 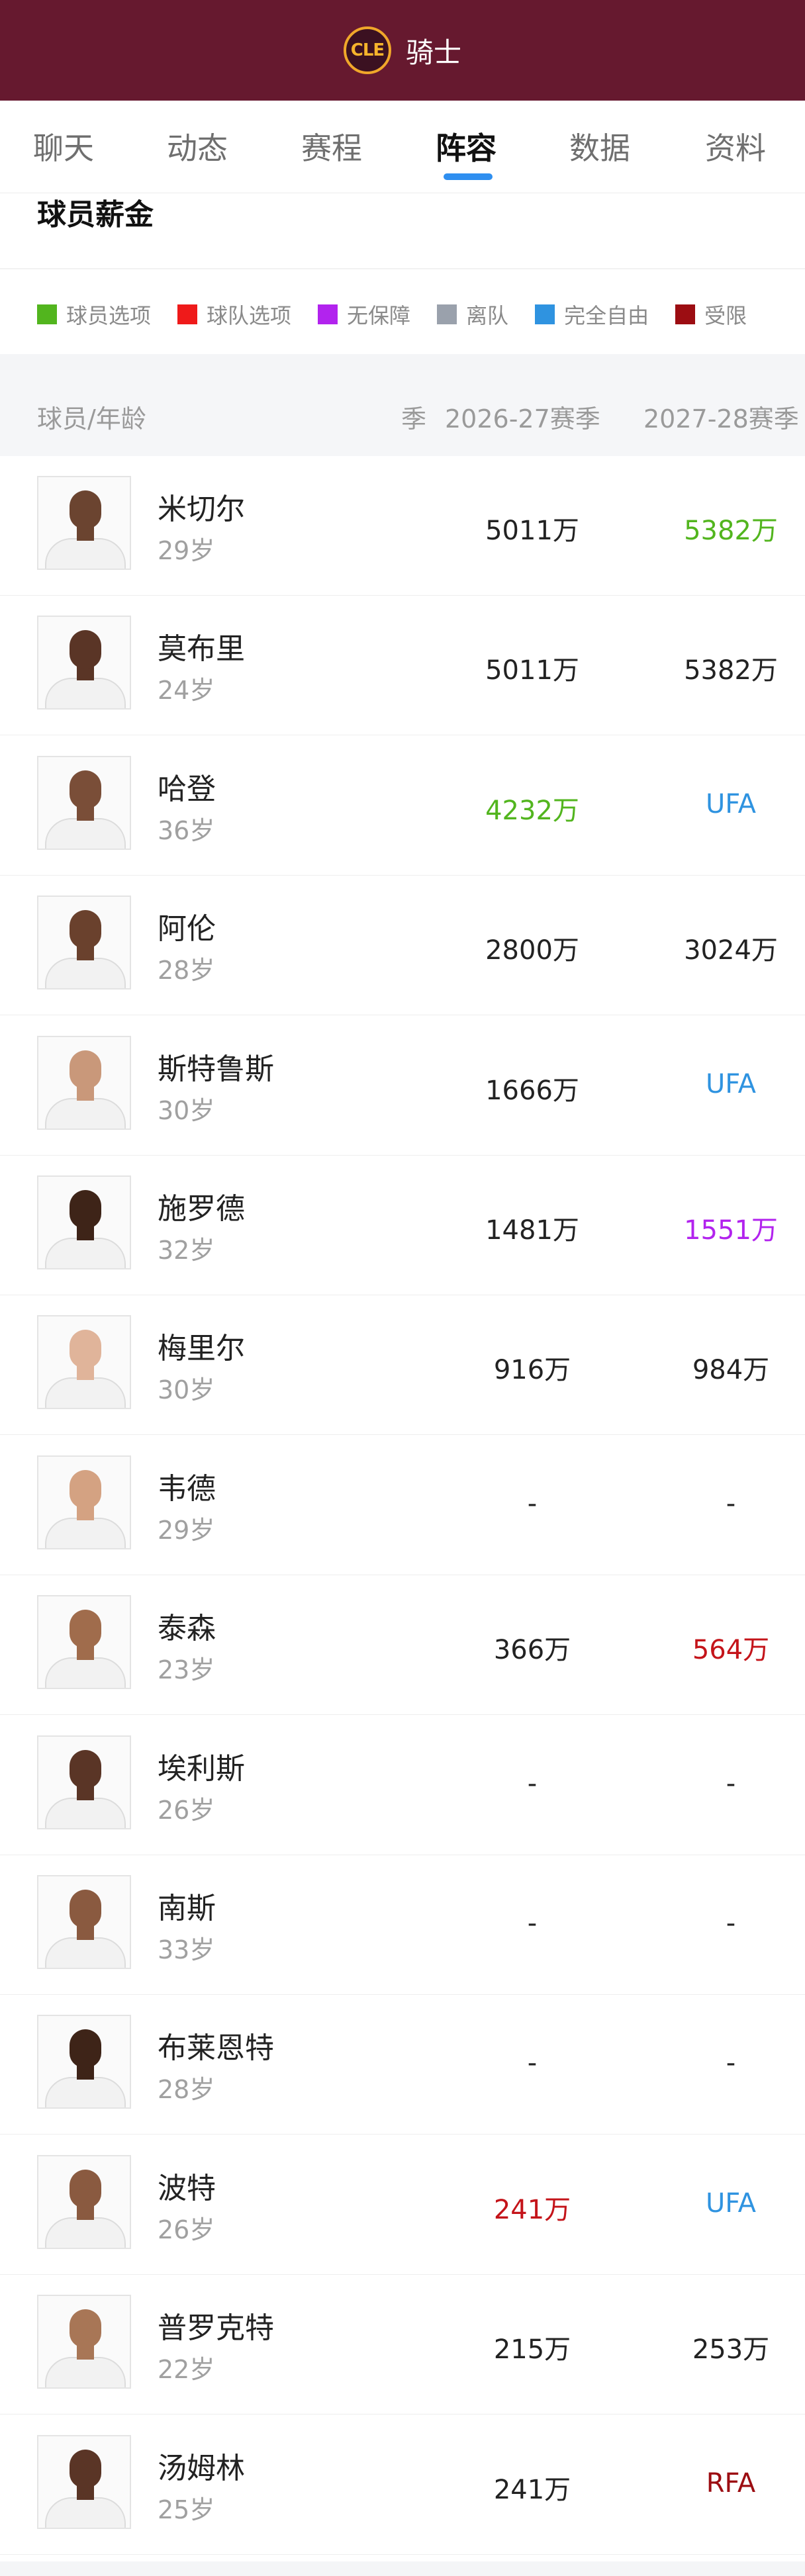 I want to click on table-row: 布莱恩特 28岁 - -, so click(x=403, y=2065).